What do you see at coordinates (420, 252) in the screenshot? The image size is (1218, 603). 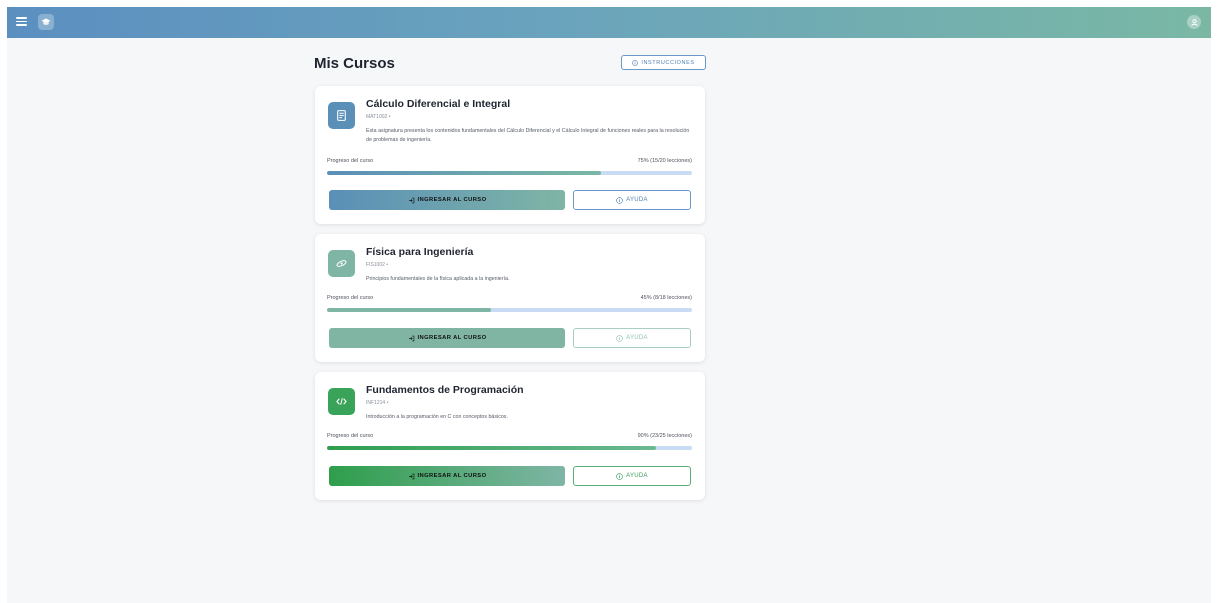 I see `course-title: Física para Ingeniería` at bounding box center [420, 252].